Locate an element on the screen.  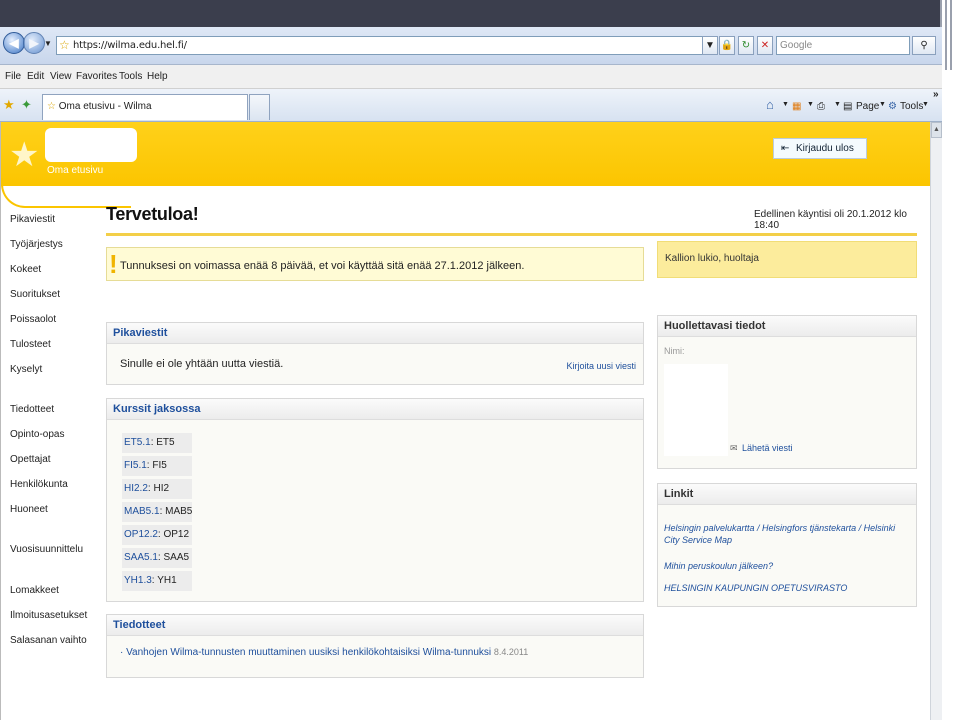
course-item: FI5.1: FI5 is located at coordinates (157, 466).